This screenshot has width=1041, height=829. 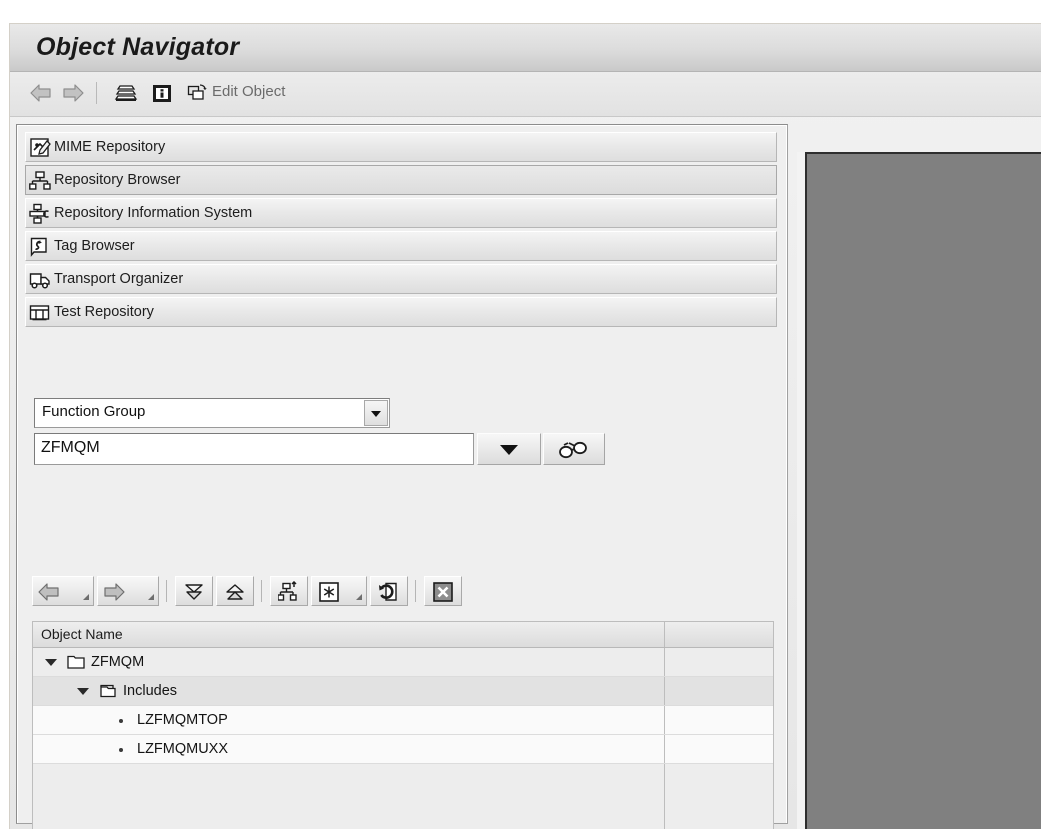 I want to click on binoculars-icon, so click(x=573, y=450).